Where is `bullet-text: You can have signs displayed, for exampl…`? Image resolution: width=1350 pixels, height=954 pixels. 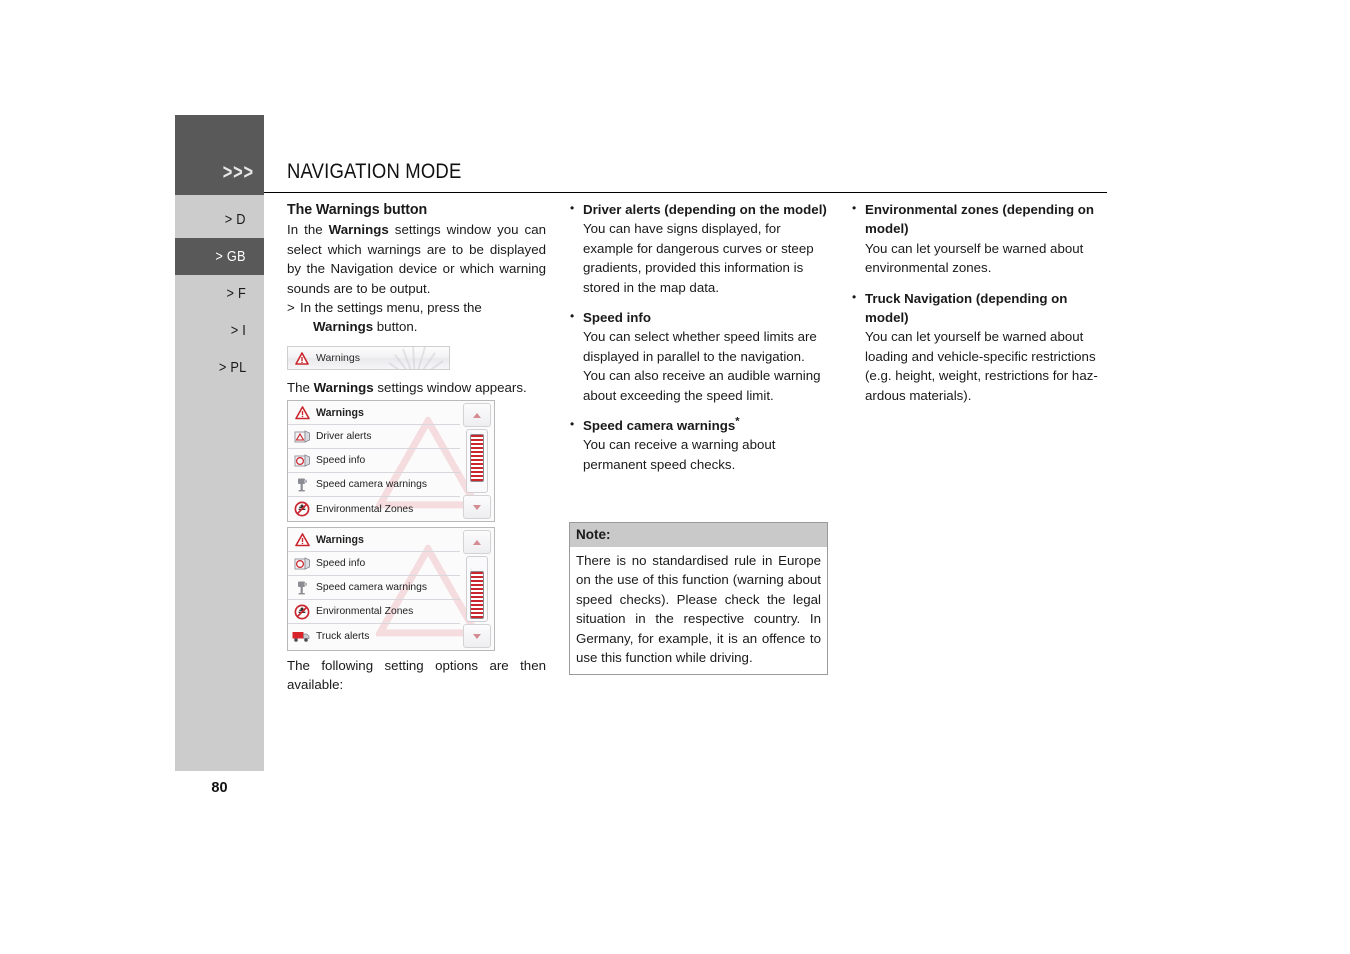
bullet-text: You can have signs displayed, for exampl… is located at coordinates (698, 258).